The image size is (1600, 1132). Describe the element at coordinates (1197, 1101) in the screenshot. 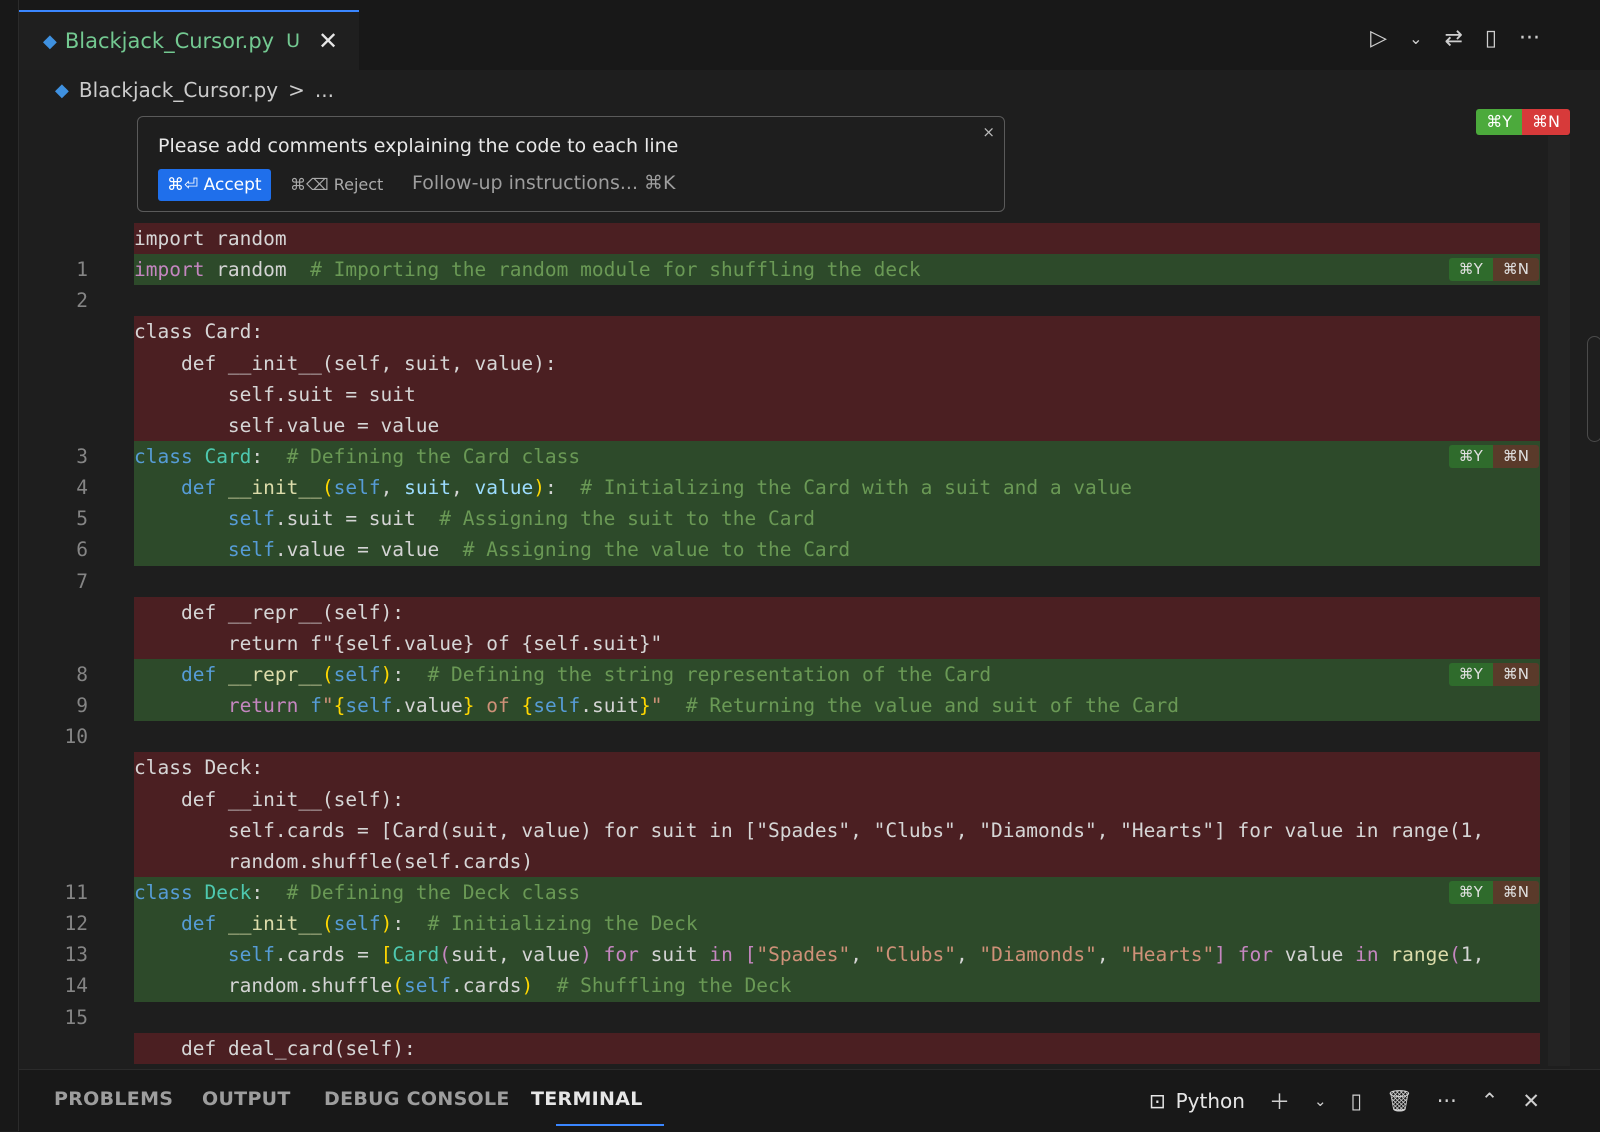

I see `terminal-selector: ⊡ Python` at that location.